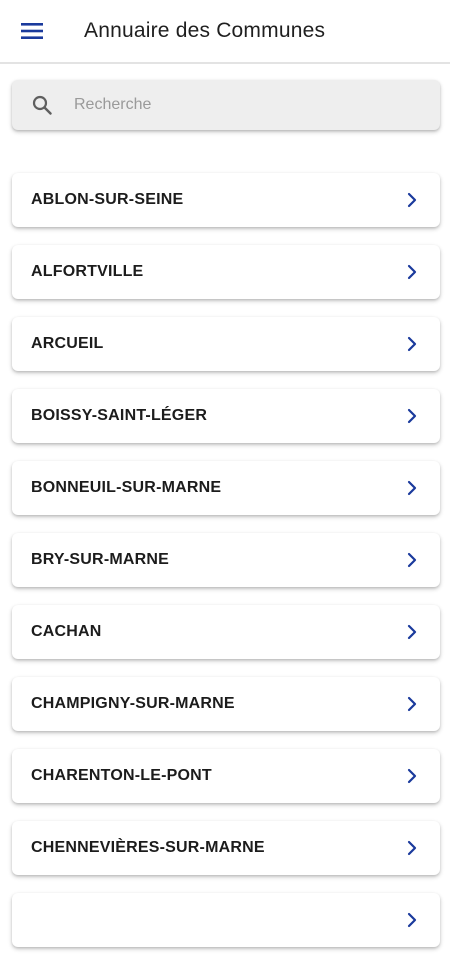  I want to click on list-item: BOISSY-SAINT-LÉGER, so click(226, 416).